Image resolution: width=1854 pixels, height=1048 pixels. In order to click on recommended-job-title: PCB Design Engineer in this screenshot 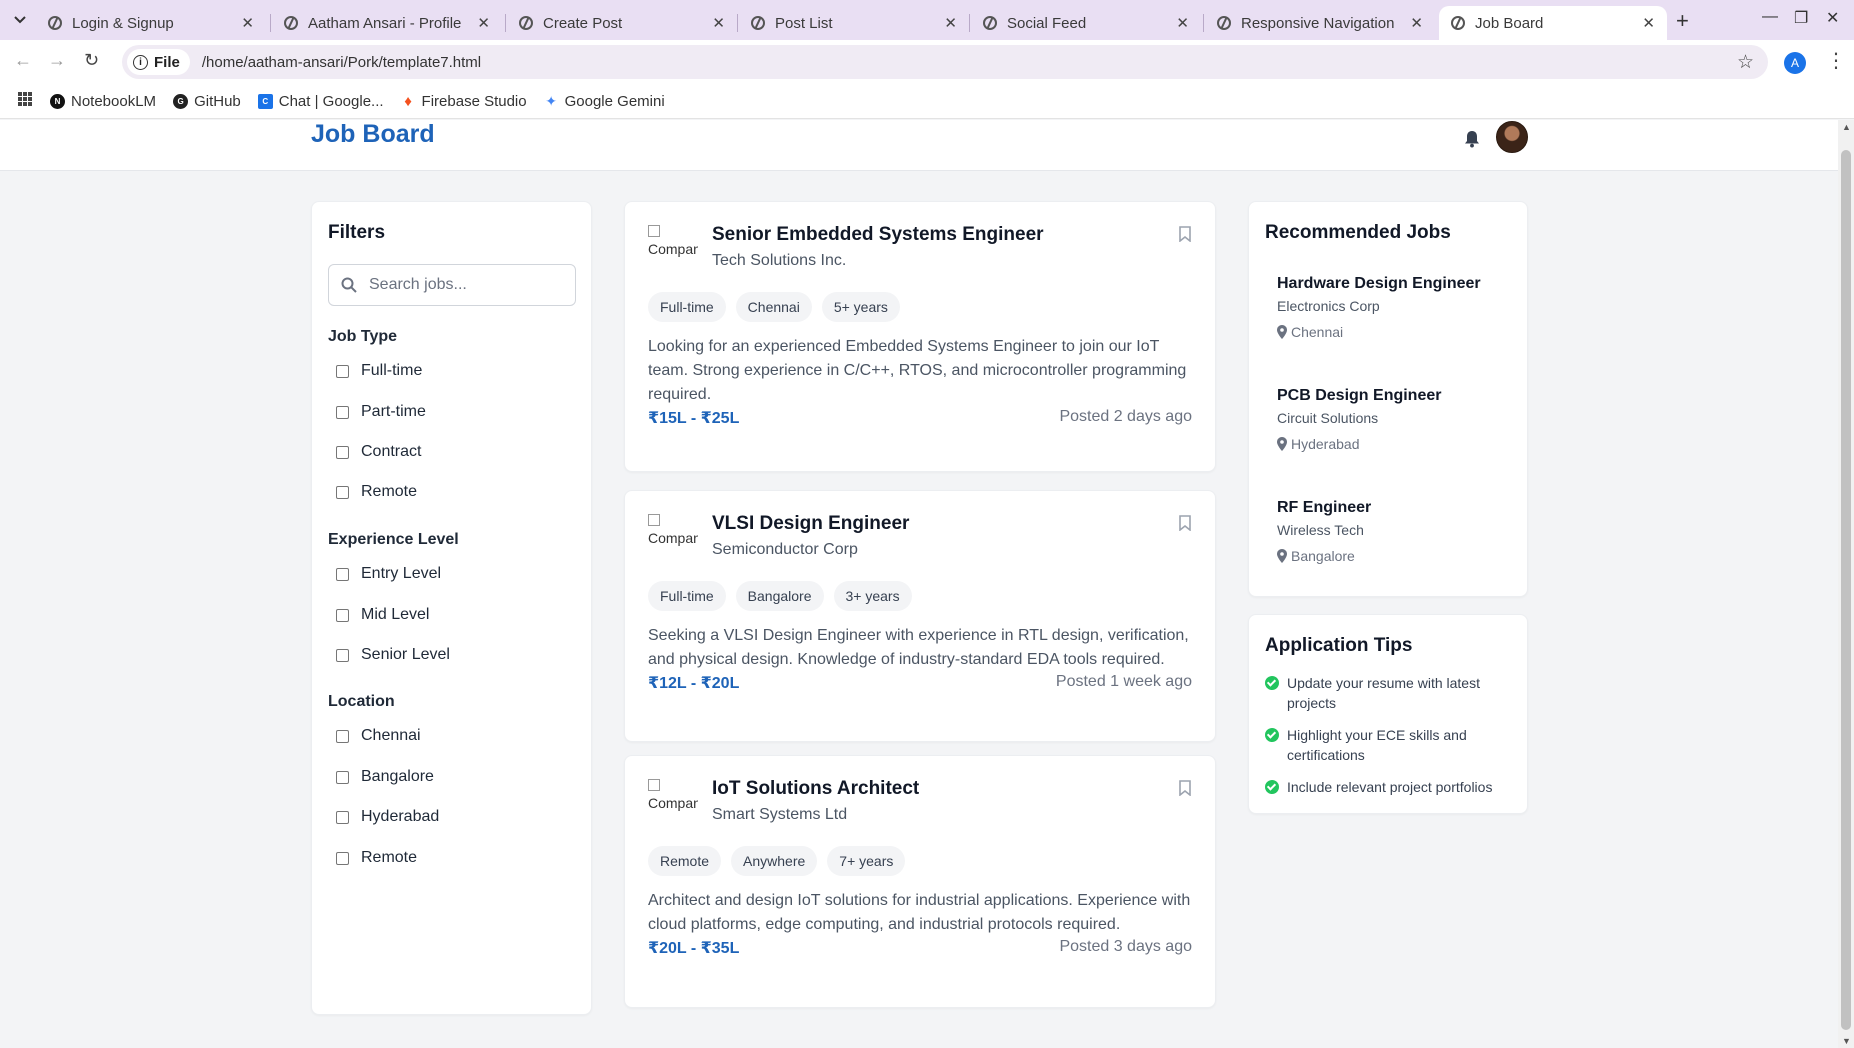, I will do `click(1397, 396)`.